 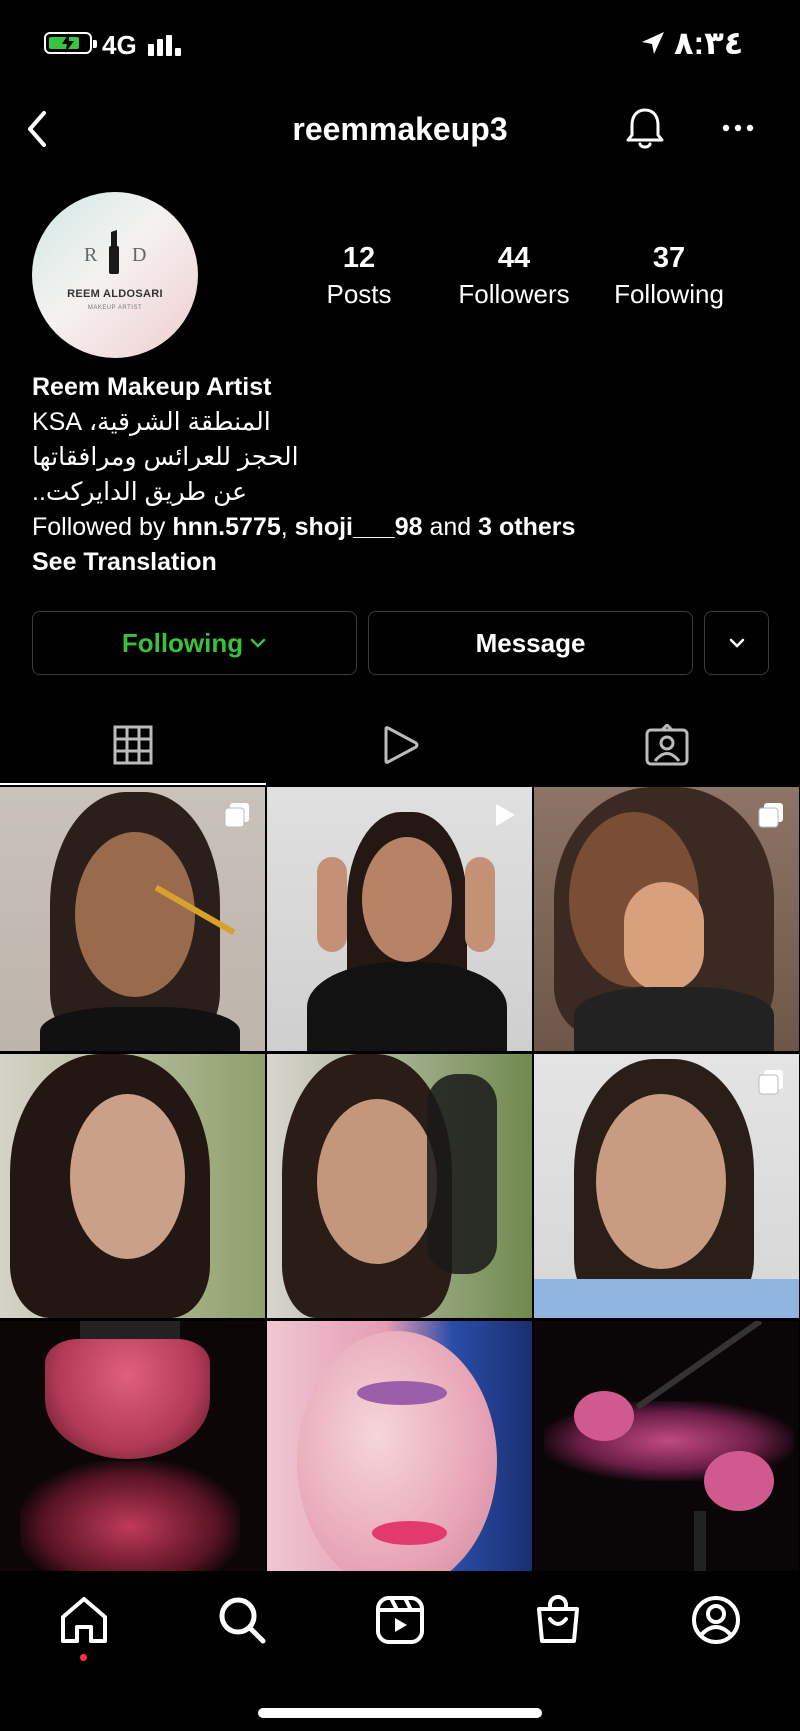 I want to click on header-username: reemmakeup3, so click(x=400, y=129).